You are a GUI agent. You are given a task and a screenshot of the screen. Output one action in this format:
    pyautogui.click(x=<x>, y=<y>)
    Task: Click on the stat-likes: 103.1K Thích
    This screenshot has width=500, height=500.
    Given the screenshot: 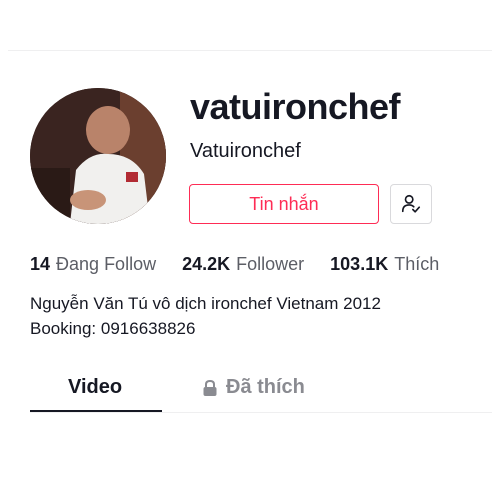 What is the action you would take?
    pyautogui.click(x=384, y=264)
    